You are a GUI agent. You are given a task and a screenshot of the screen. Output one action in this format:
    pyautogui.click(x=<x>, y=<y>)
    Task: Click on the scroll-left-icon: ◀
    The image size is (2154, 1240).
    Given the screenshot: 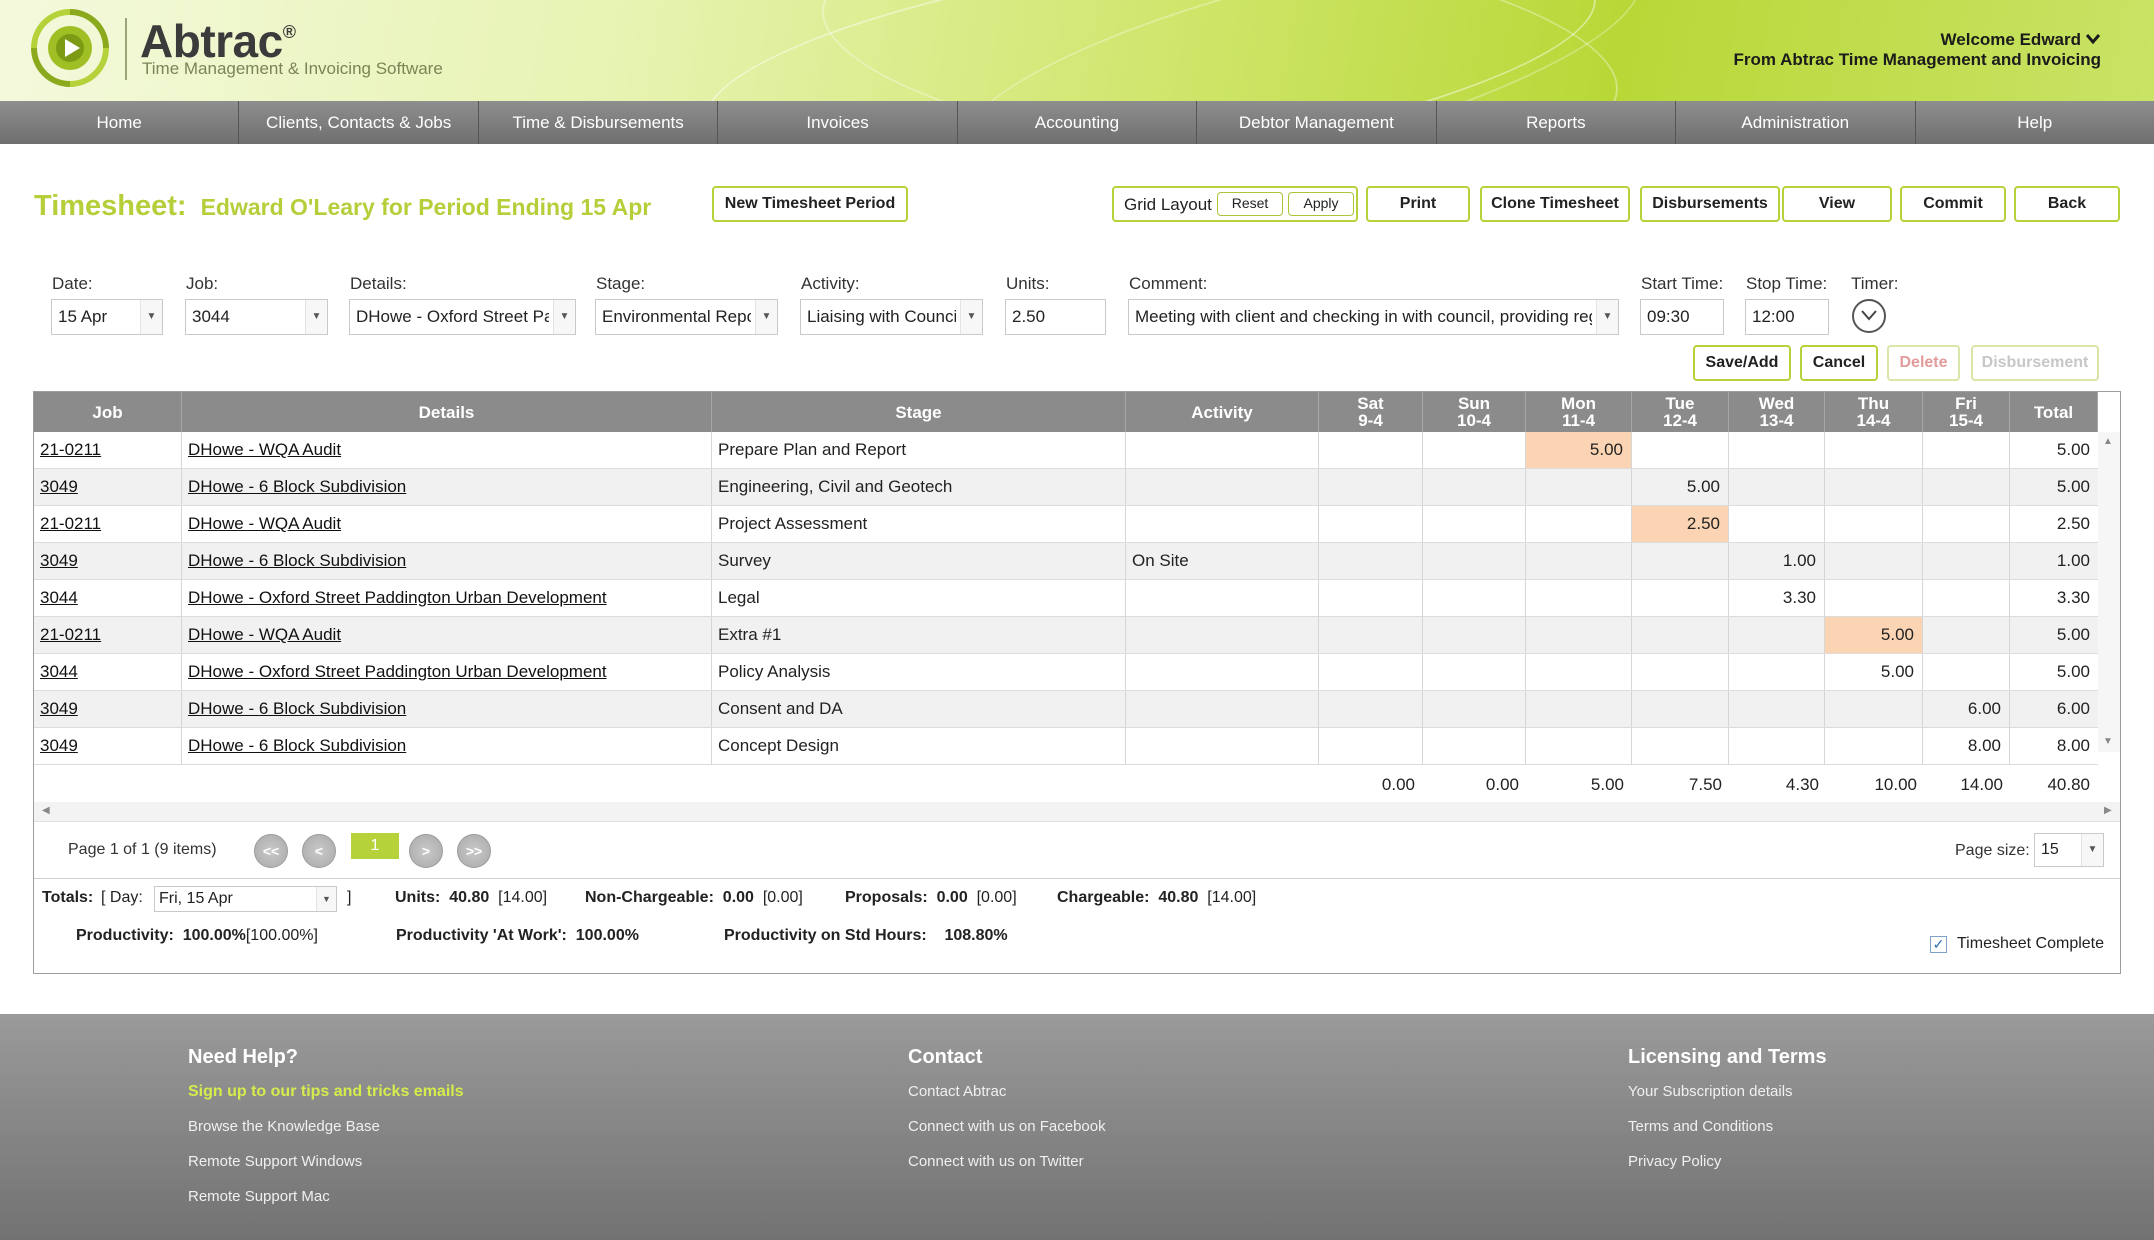 What is the action you would take?
    pyautogui.click(x=46, y=810)
    